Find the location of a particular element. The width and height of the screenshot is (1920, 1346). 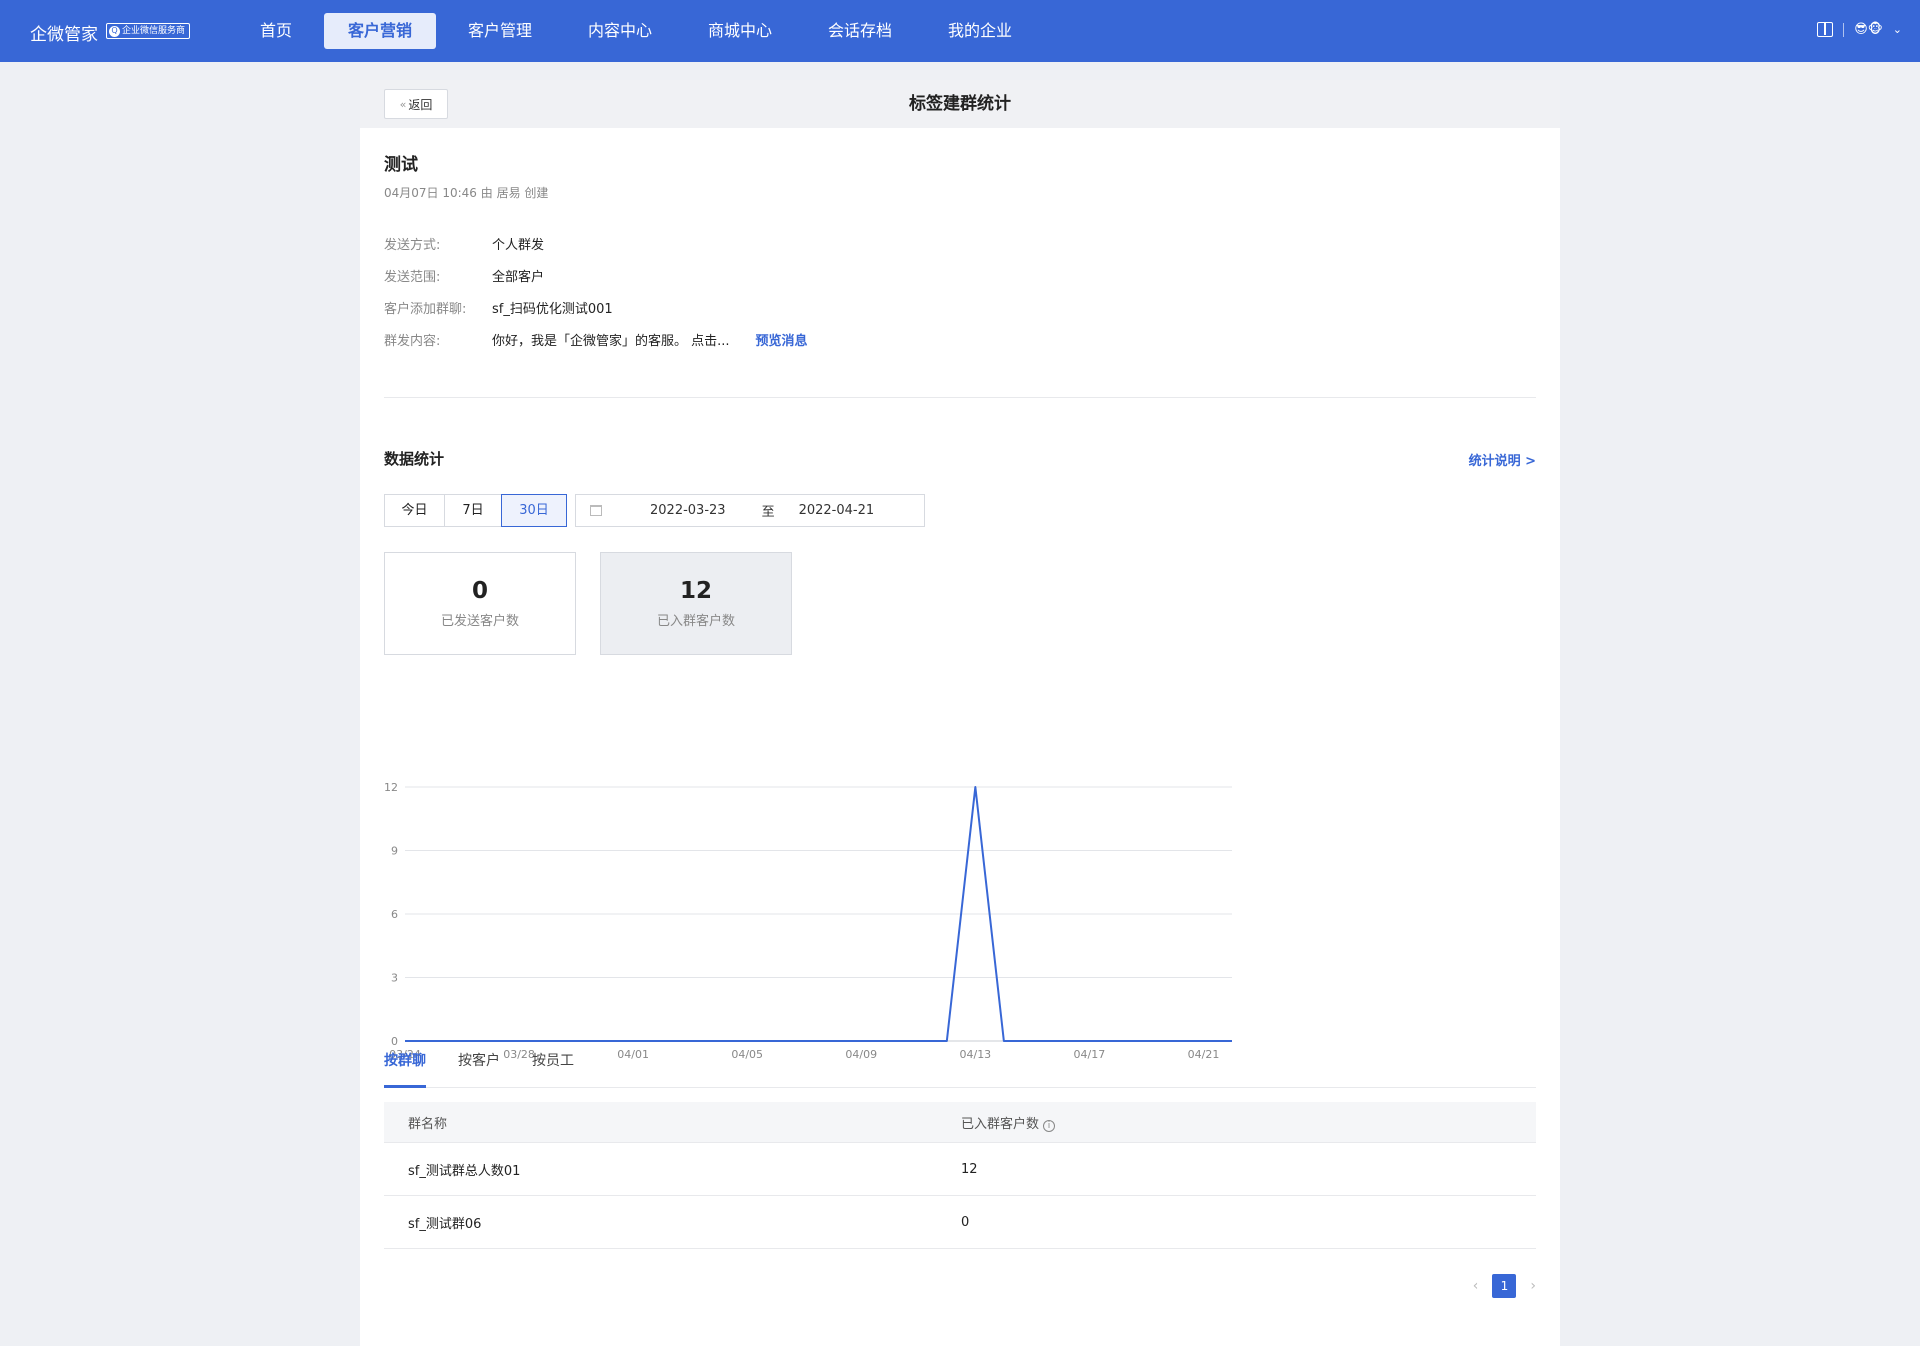

range-30d: 30日 is located at coordinates (534, 510).